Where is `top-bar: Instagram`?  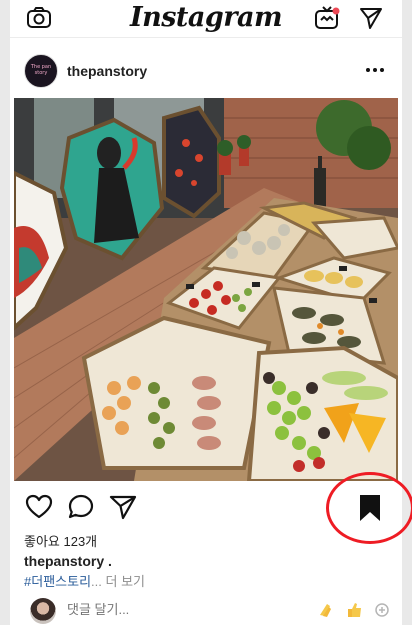 top-bar: Instagram is located at coordinates (206, 19).